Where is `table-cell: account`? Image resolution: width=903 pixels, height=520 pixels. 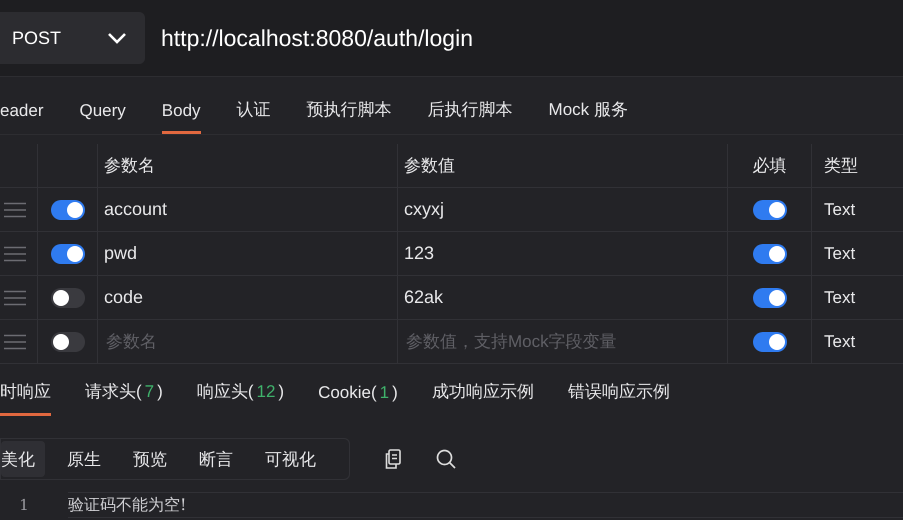 table-cell: account is located at coordinates (136, 209).